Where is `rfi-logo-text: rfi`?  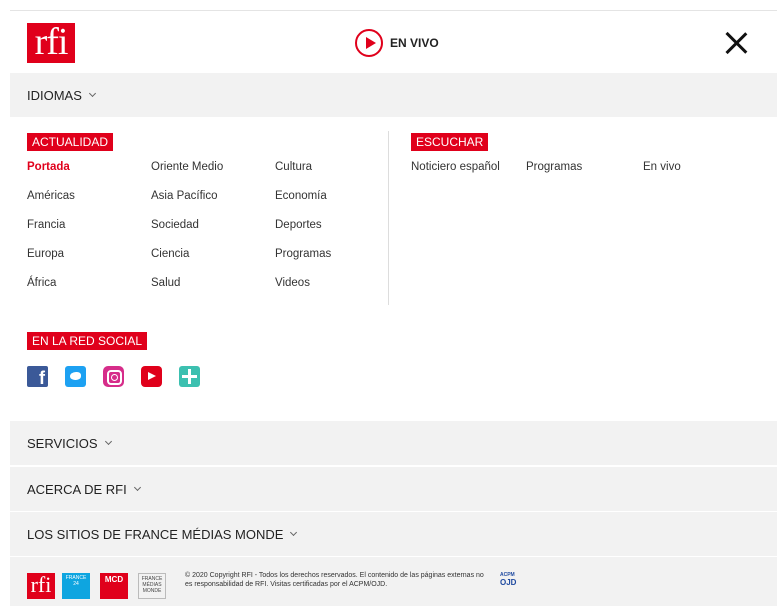
rfi-logo-text: rfi is located at coordinates (51, 42).